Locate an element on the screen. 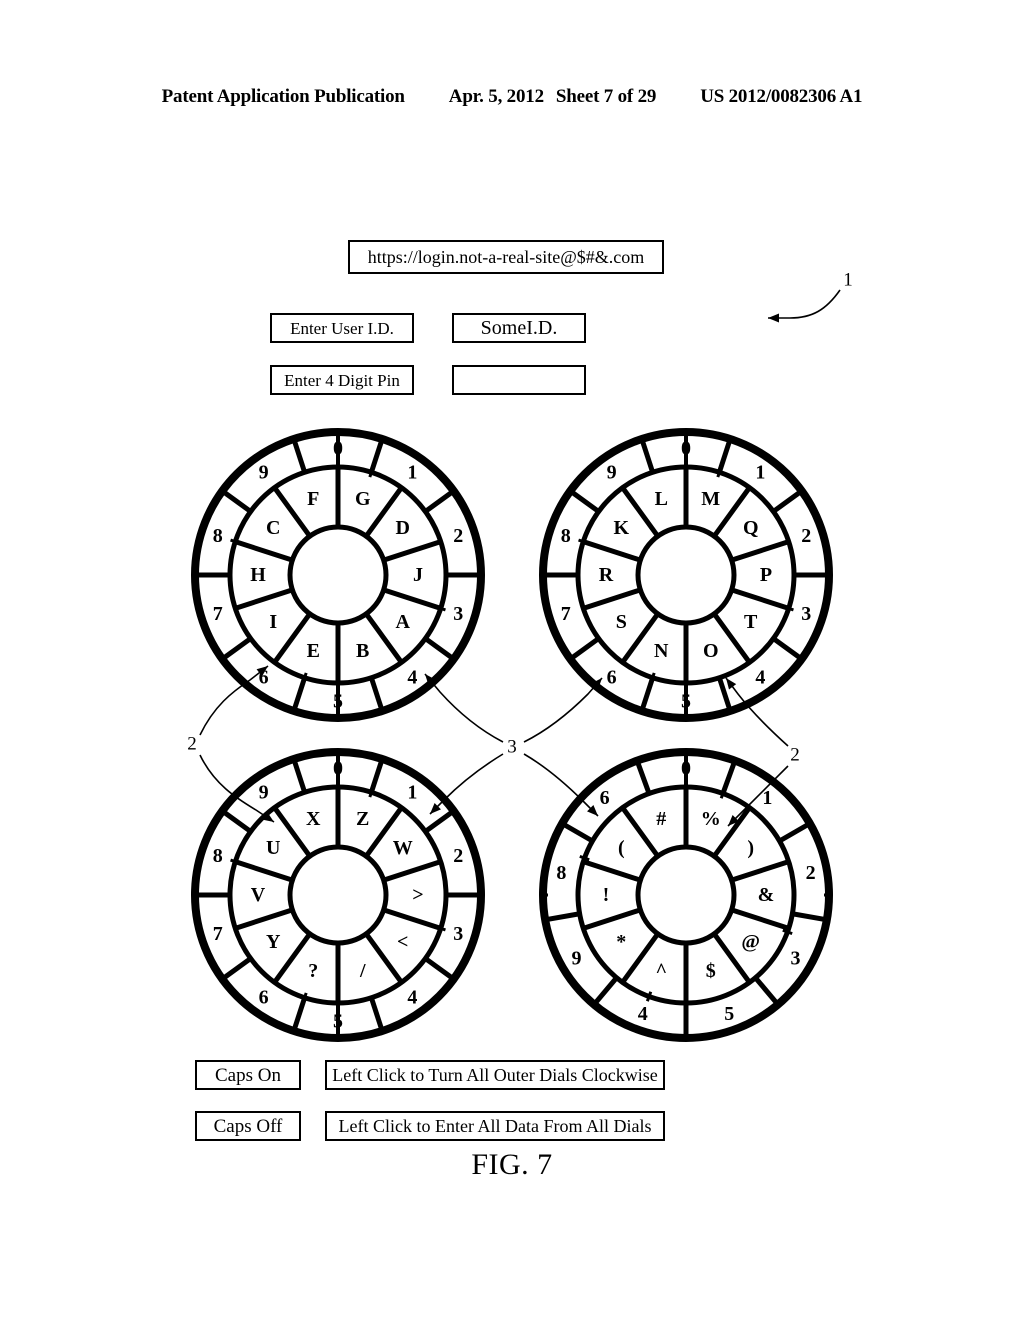  inner-ring-label: ? is located at coordinates (313, 971).